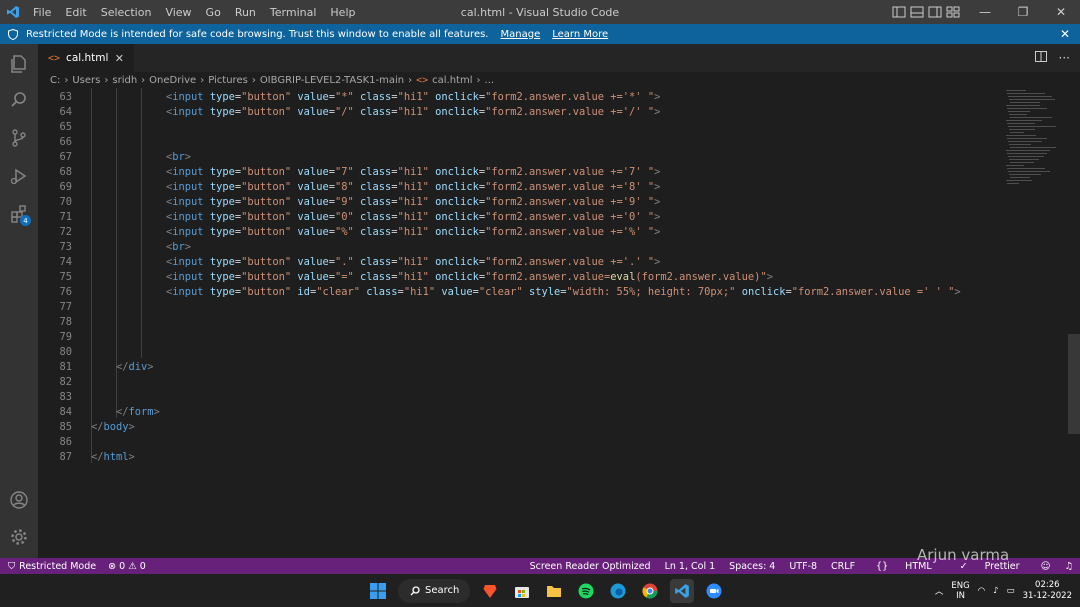 This screenshot has width=1080, height=607. I want to click on breadcrumb-item: sridh, so click(124, 80).